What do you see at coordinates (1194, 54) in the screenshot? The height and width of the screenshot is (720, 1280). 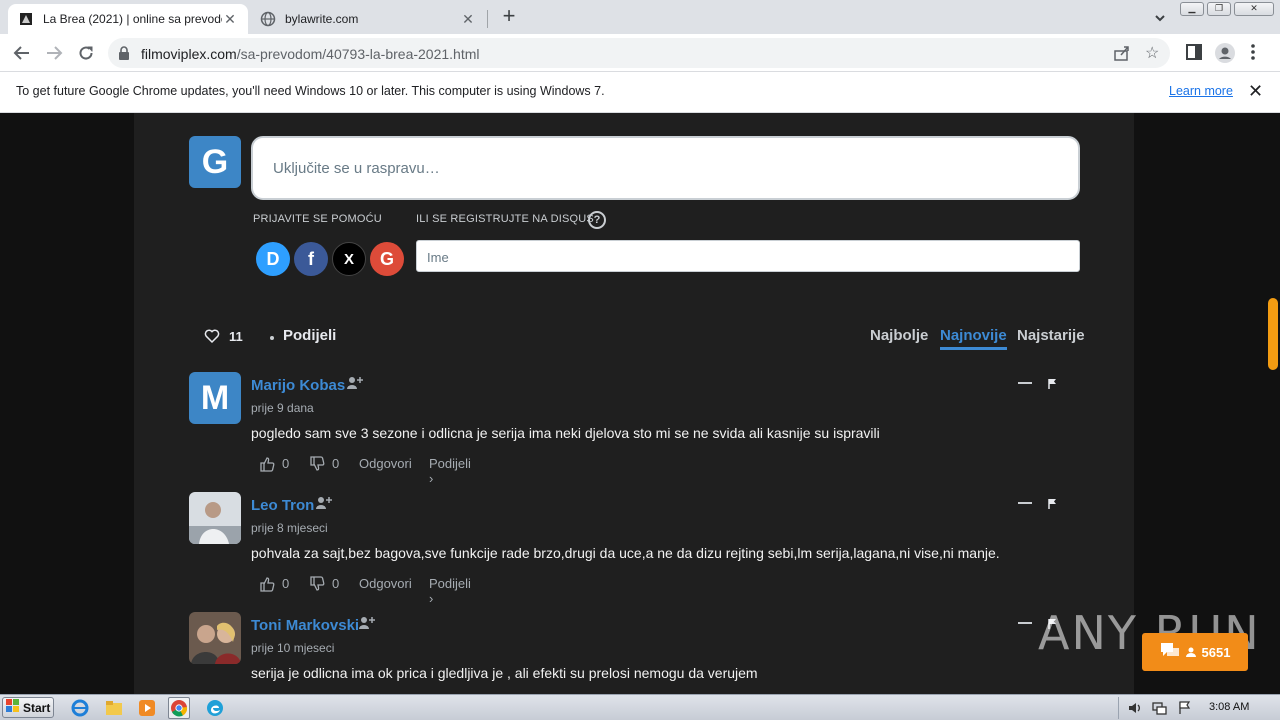 I see `side-panel-icon` at bounding box center [1194, 54].